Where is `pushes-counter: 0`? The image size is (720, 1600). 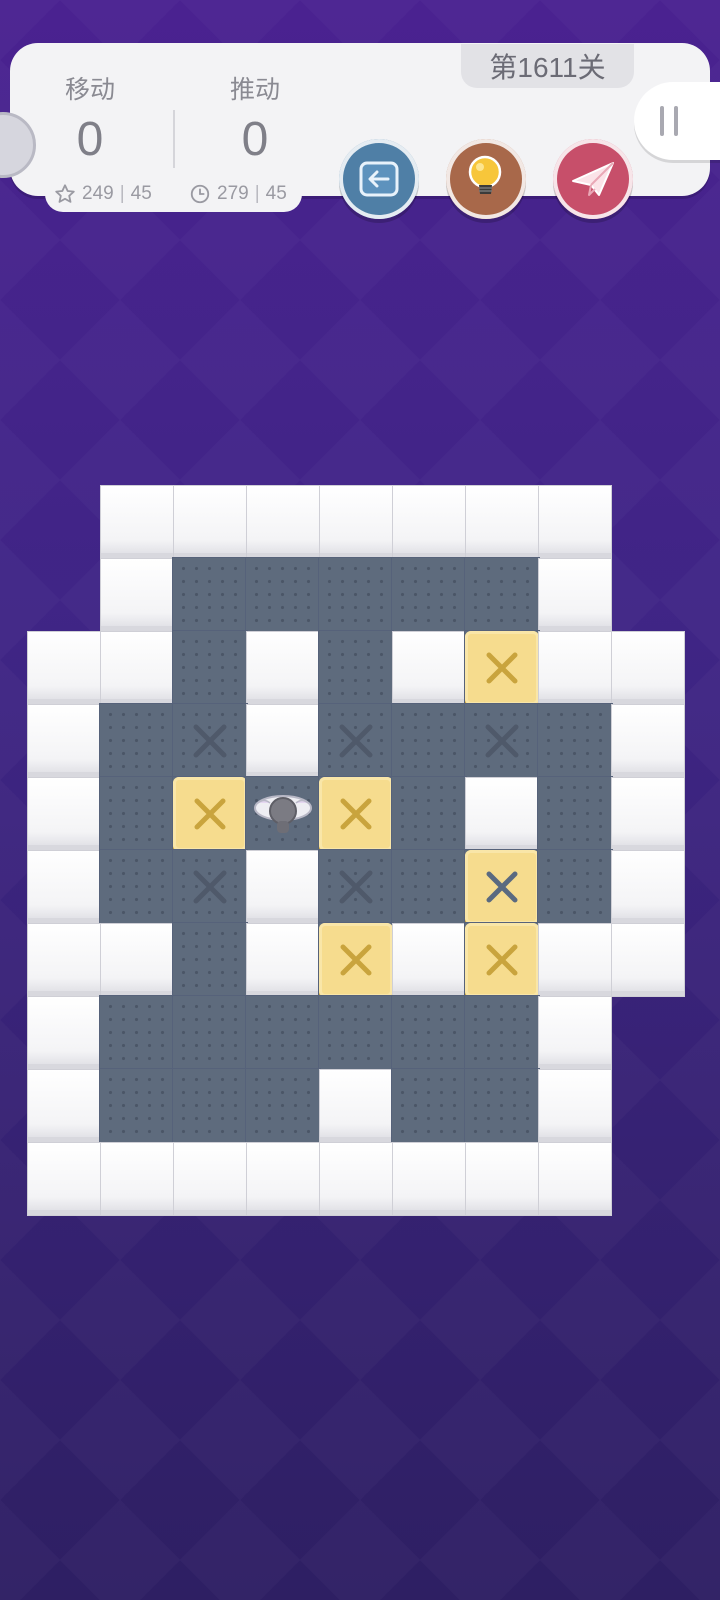 pushes-counter: 0 is located at coordinates (255, 139).